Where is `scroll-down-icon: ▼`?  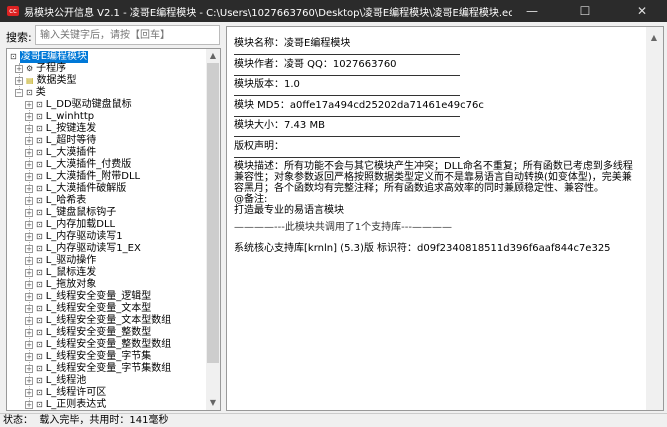
scroll-down-icon: ▼ is located at coordinates (213, 403).